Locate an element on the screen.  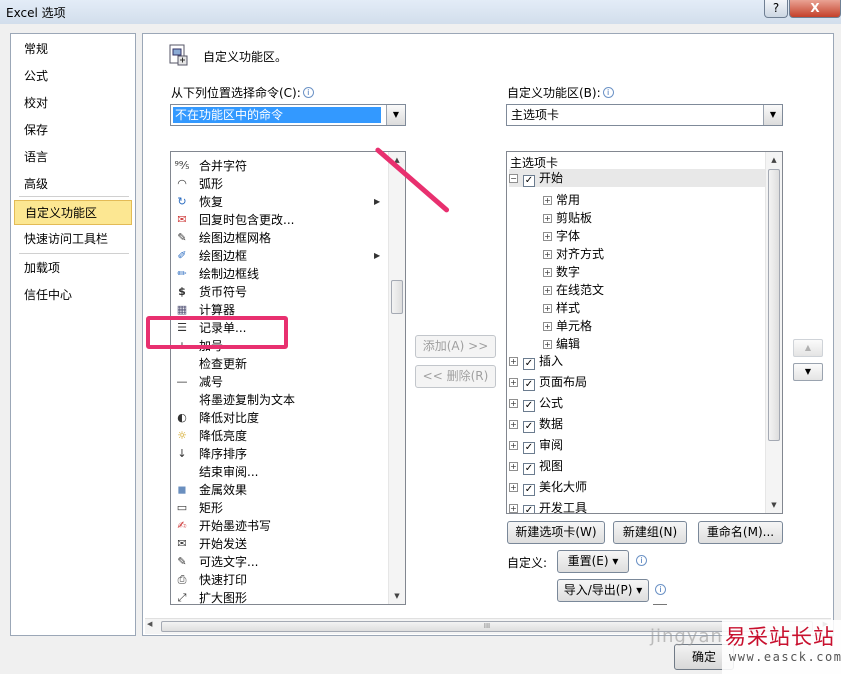
nav-item-language: 语言 is located at coordinates (73, 157).